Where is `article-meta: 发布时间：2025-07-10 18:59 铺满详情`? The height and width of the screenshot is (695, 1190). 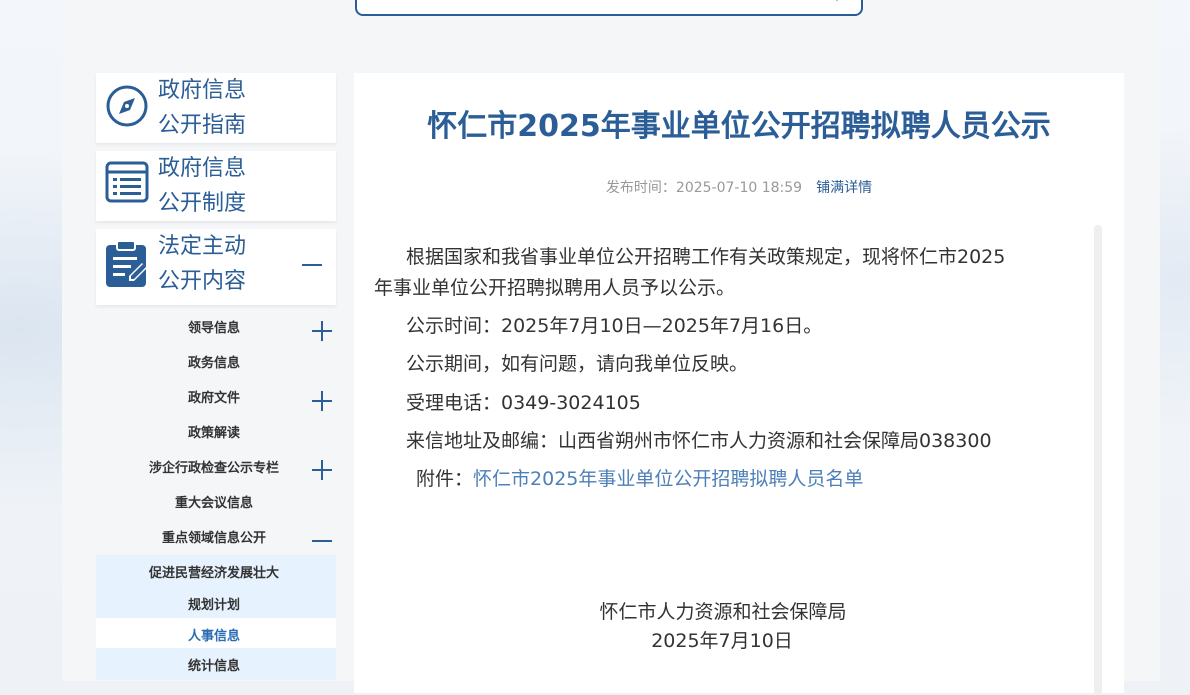
article-meta: 发布时间：2025-07-10 18:59 铺满详情 is located at coordinates (739, 187).